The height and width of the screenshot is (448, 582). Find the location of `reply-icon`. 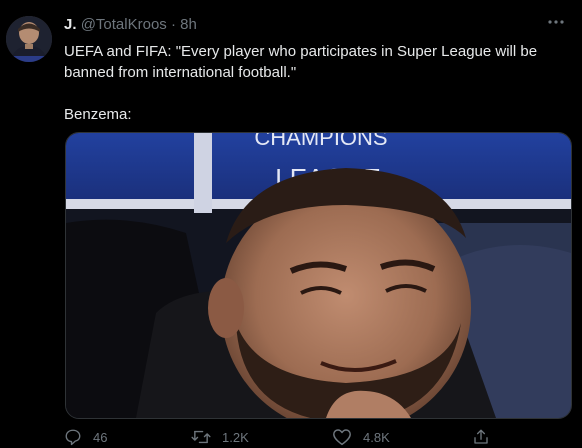

reply-icon is located at coordinates (73, 437).